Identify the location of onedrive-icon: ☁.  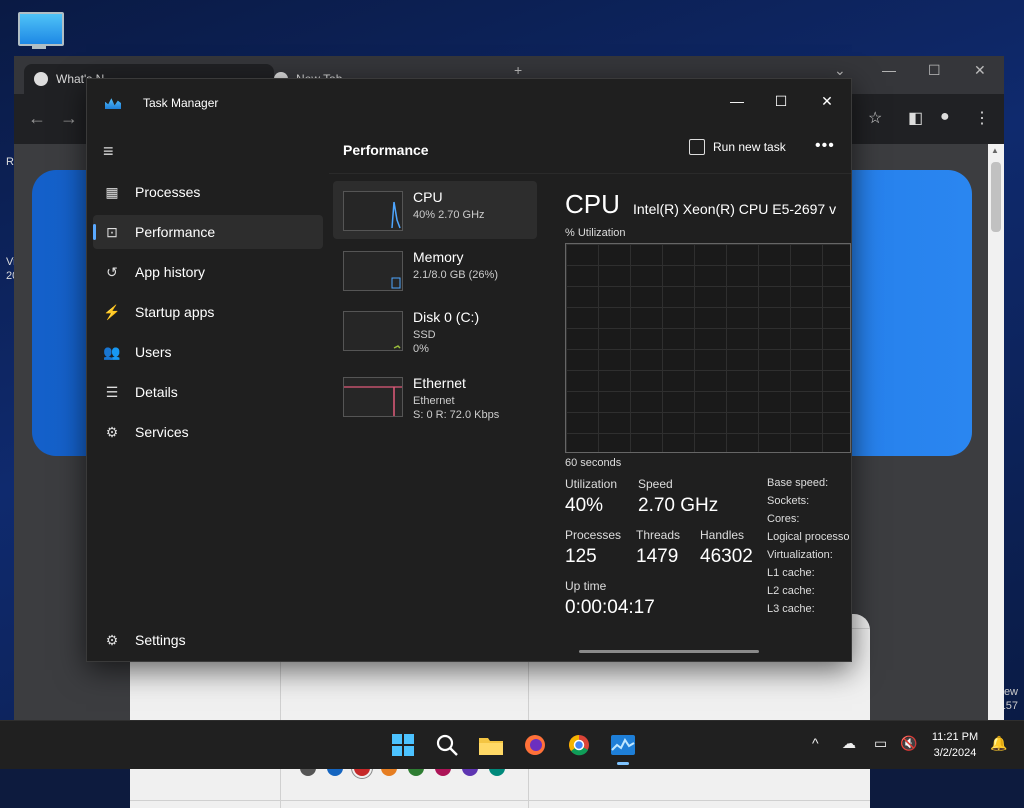
(849, 743).